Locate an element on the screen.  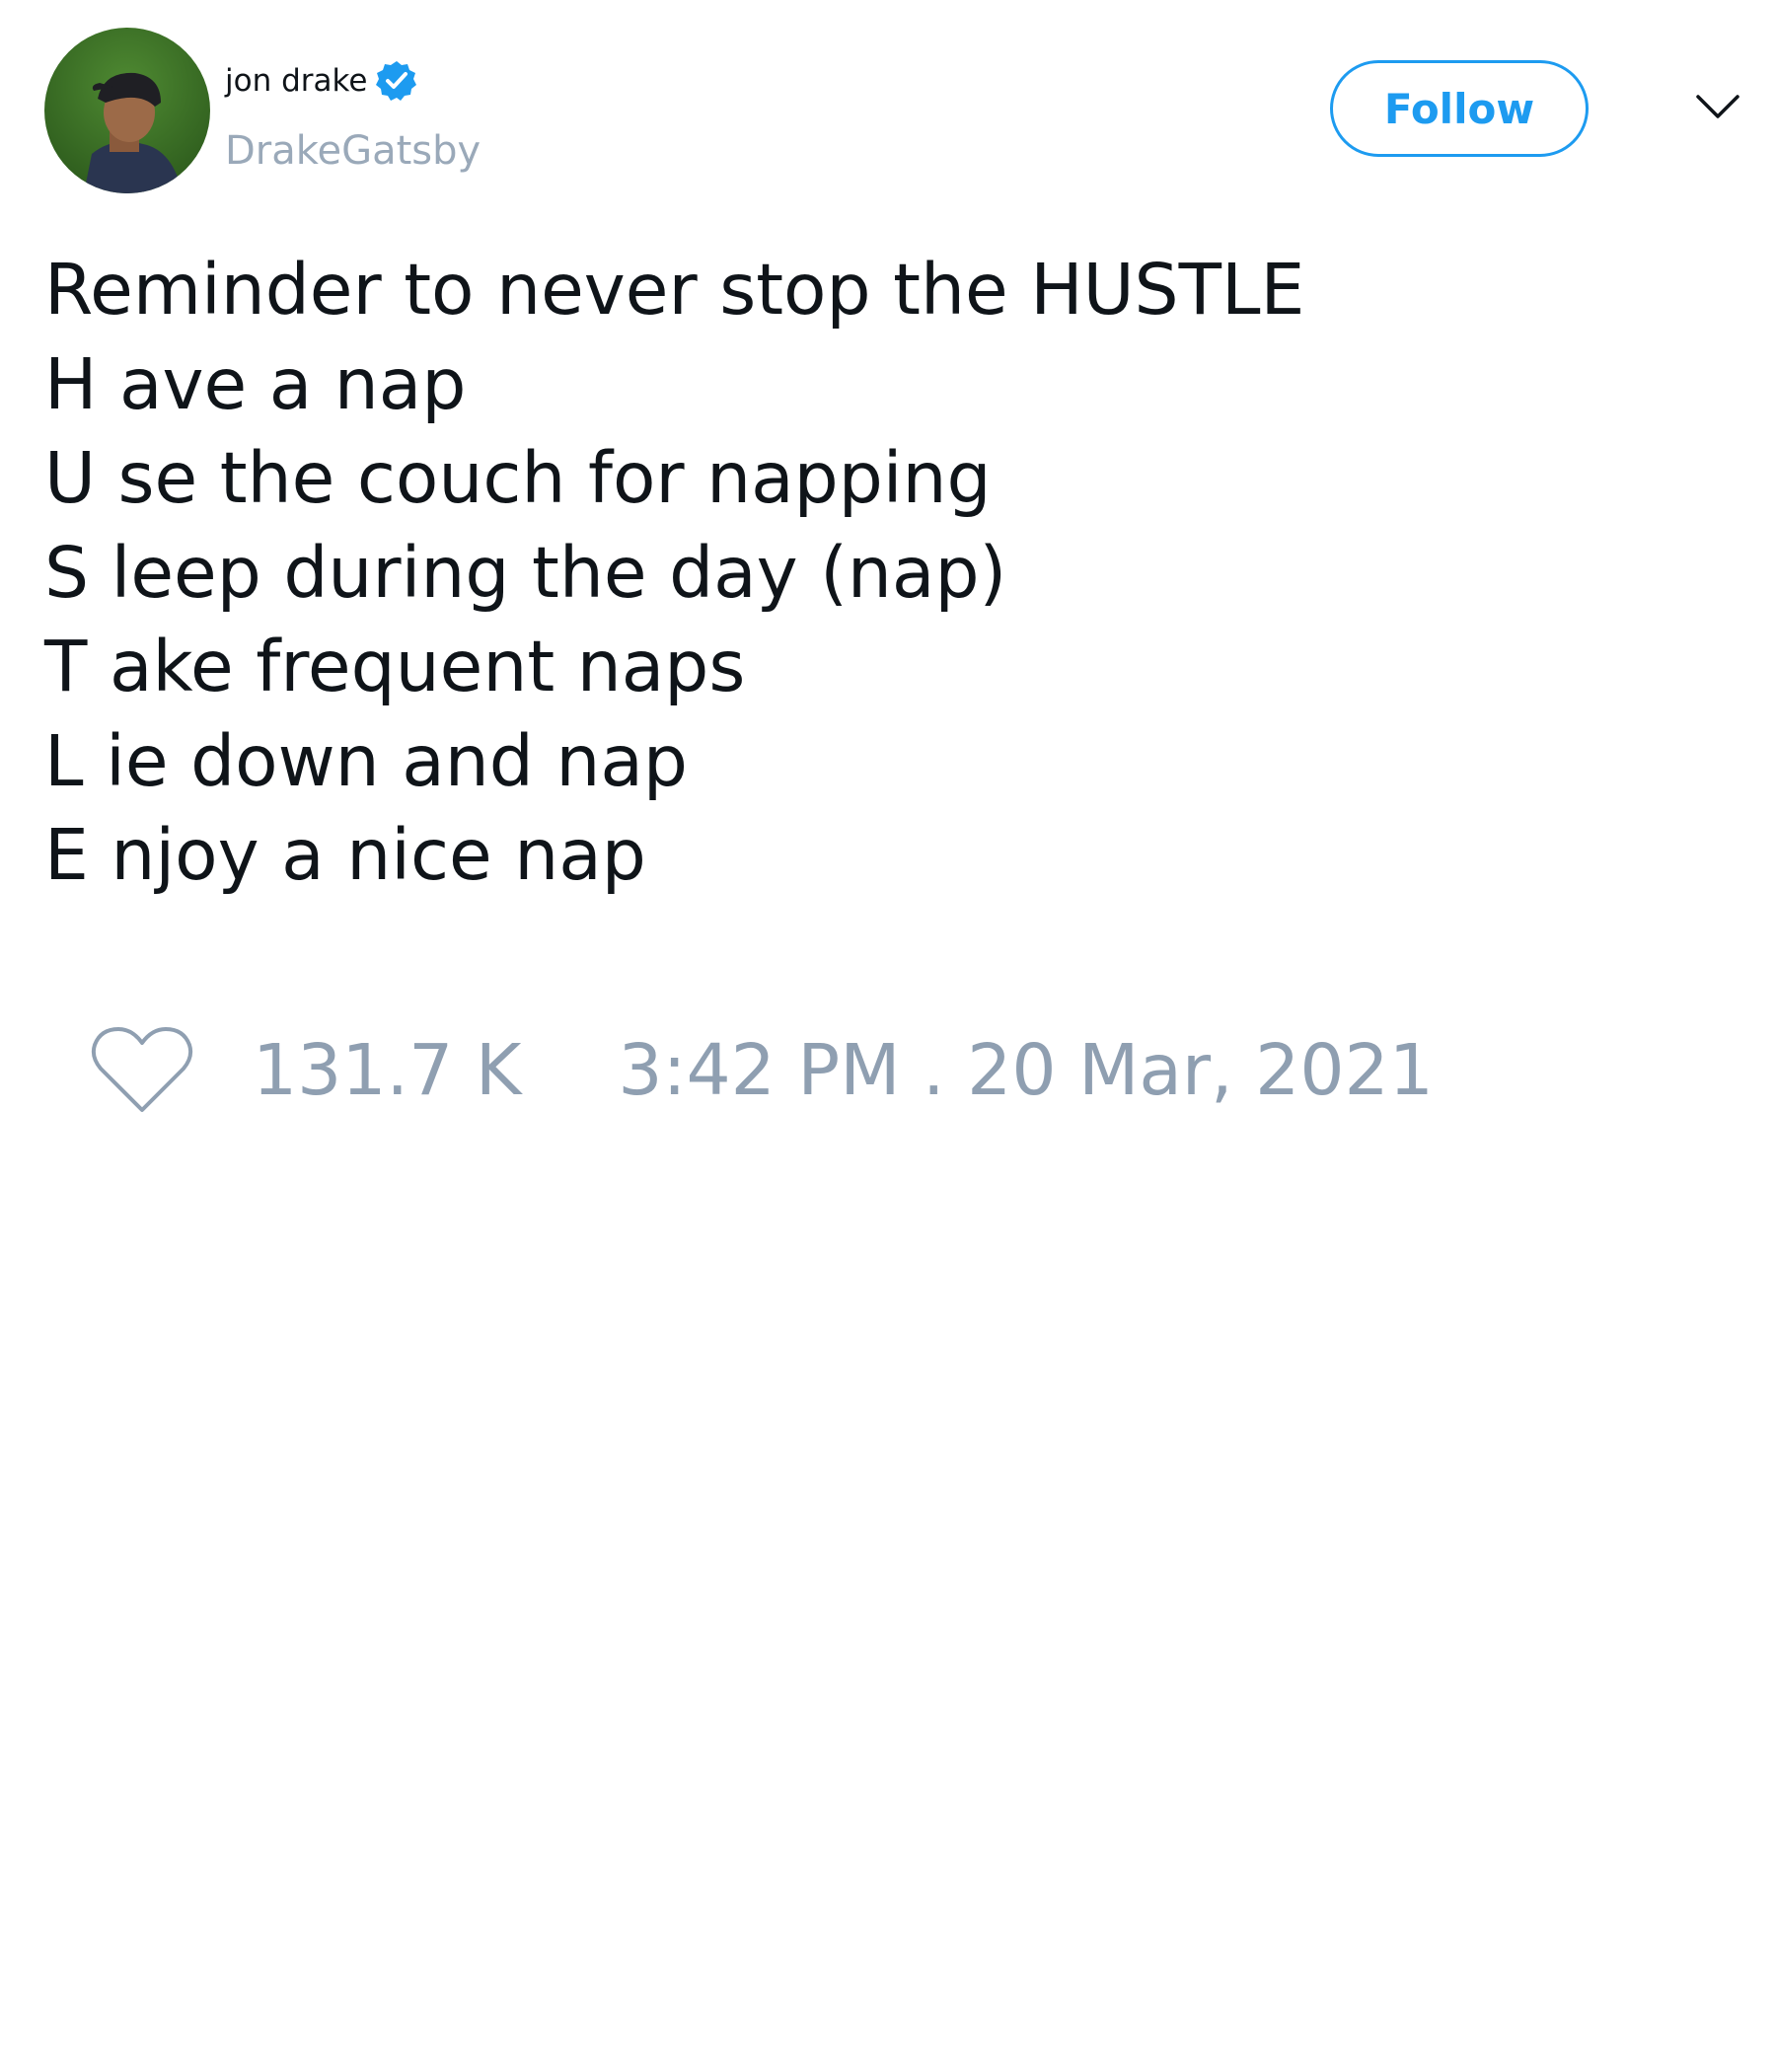
tweet-line: L ie down and nap is located at coordinates (366, 761).